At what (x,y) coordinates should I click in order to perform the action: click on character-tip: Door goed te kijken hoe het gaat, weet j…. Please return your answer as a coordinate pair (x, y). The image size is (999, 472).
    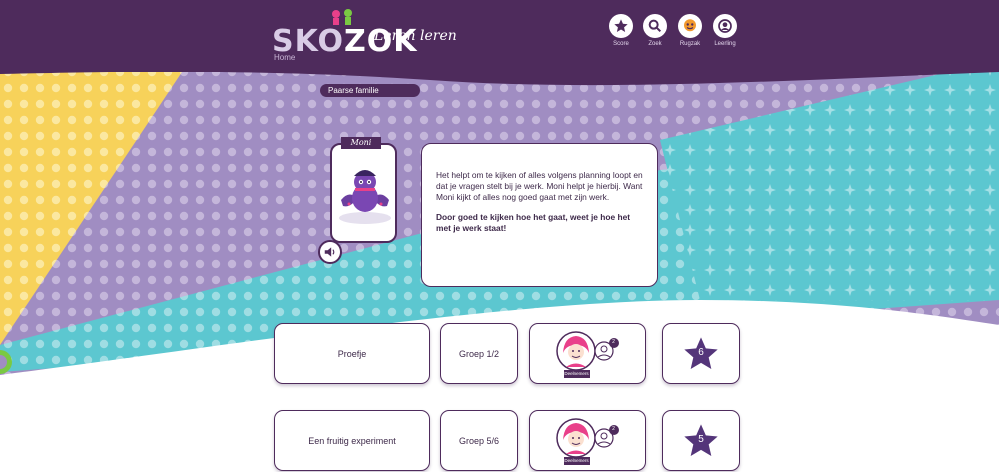
    Looking at the image, I should click on (533, 222).